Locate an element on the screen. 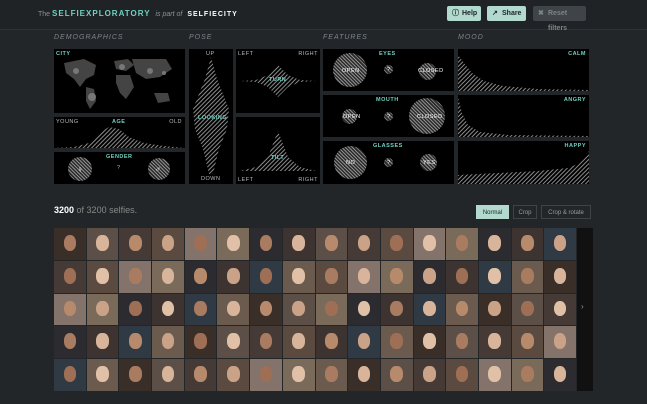  help-button: ⓘ Help is located at coordinates (464, 13).